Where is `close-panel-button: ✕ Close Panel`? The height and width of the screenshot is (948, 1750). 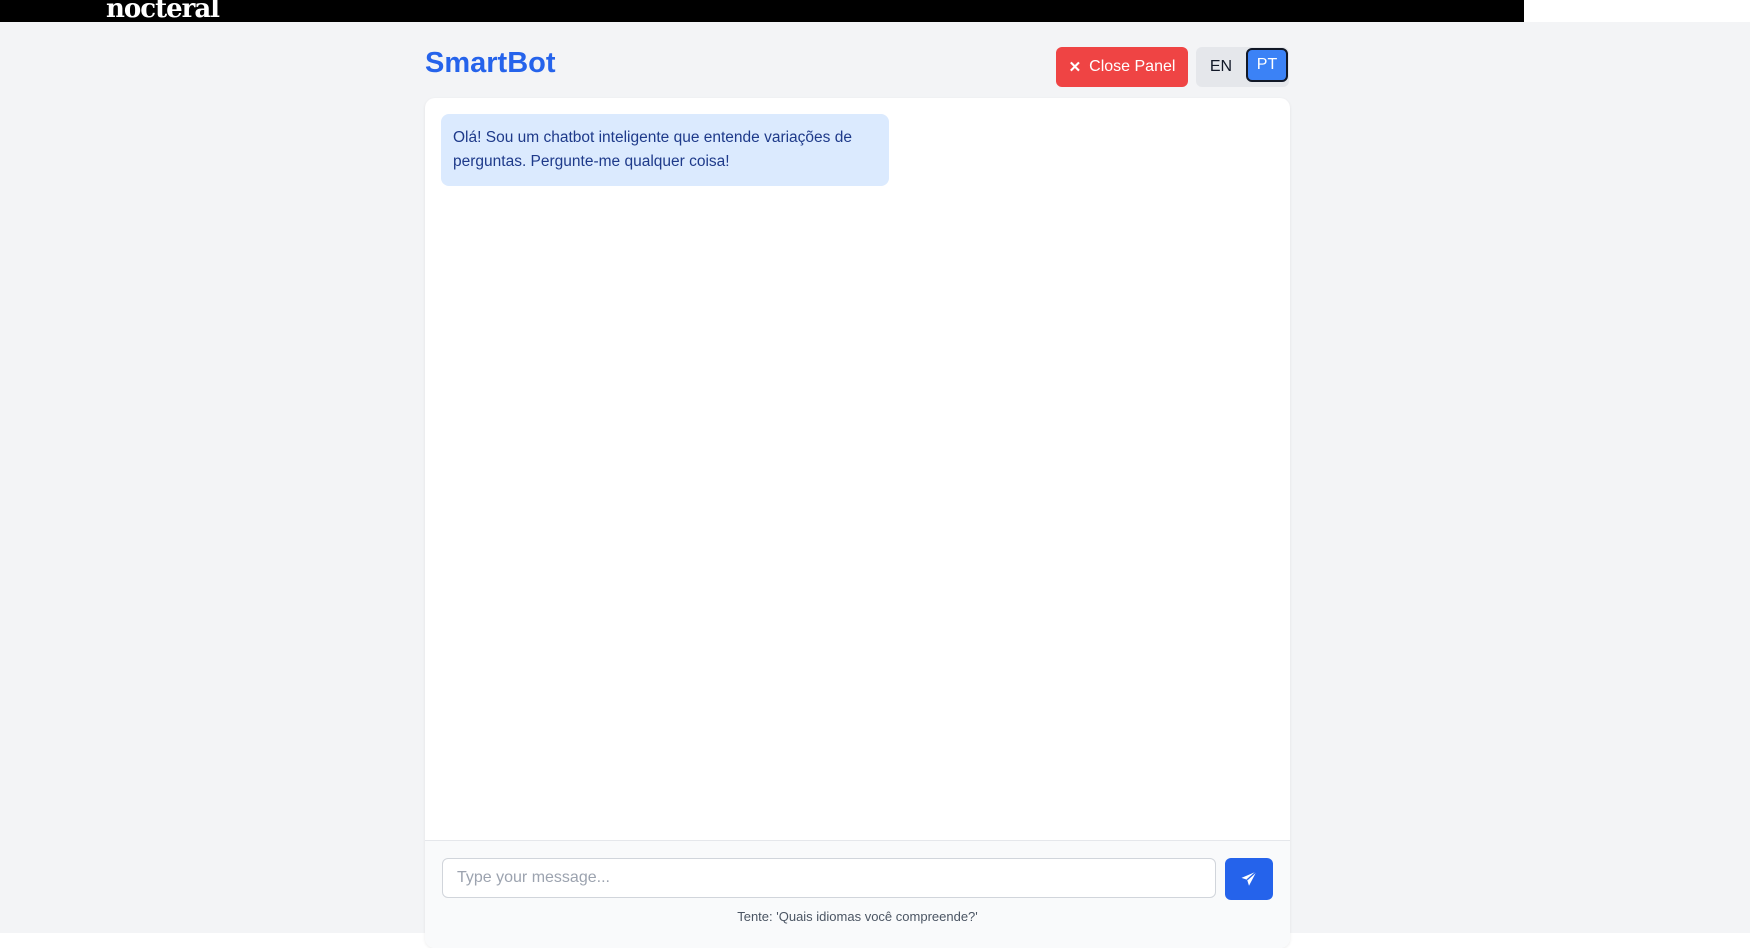 close-panel-button: ✕ Close Panel is located at coordinates (1122, 67).